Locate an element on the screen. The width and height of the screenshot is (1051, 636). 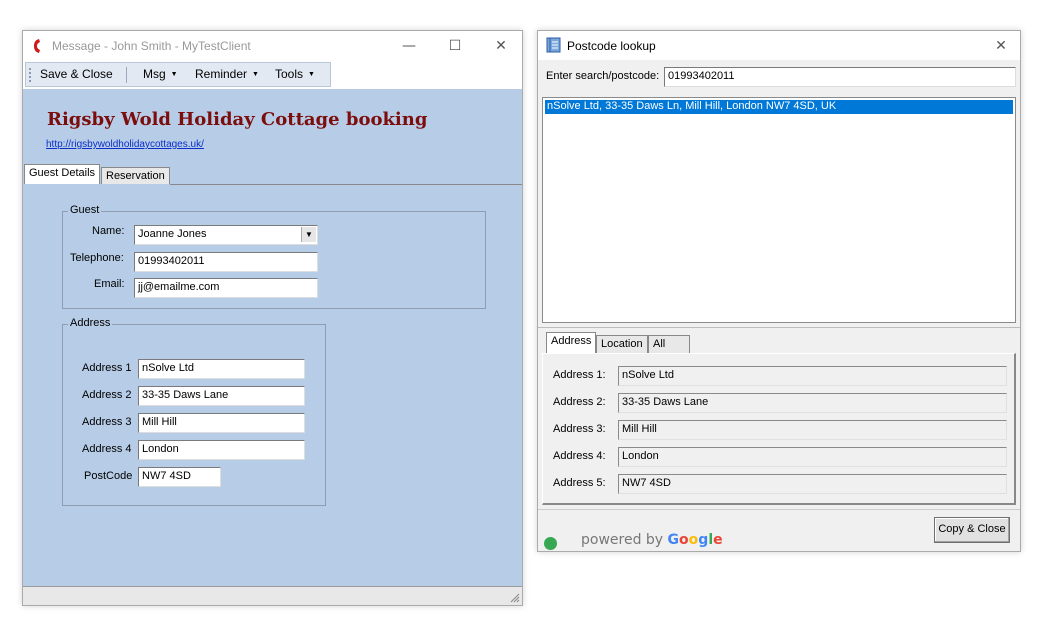
minimize-icon: — is located at coordinates (409, 45).